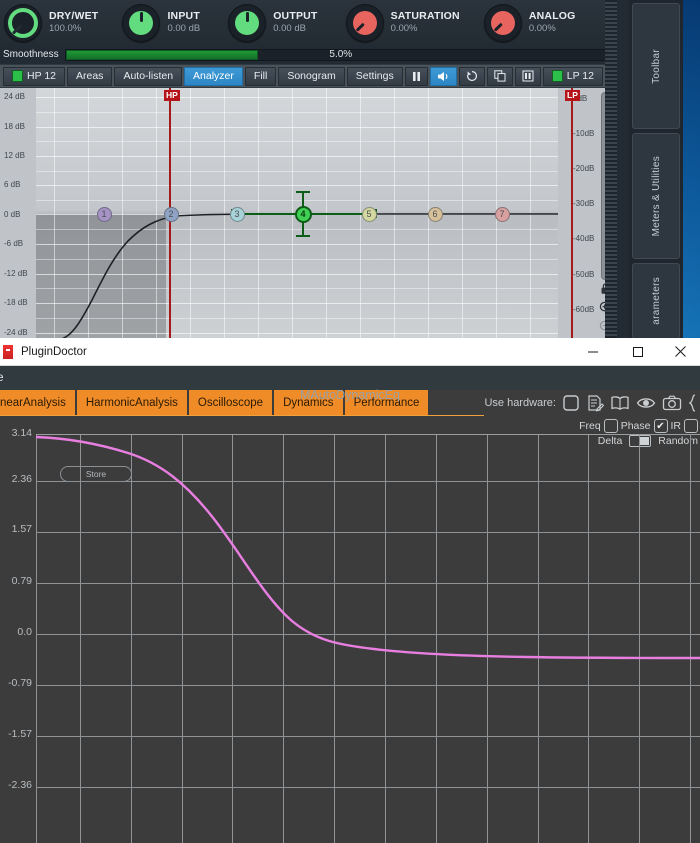 The width and height of the screenshot is (700, 843). I want to click on saturation-labels: SATURATION 0.00%, so click(425, 22).